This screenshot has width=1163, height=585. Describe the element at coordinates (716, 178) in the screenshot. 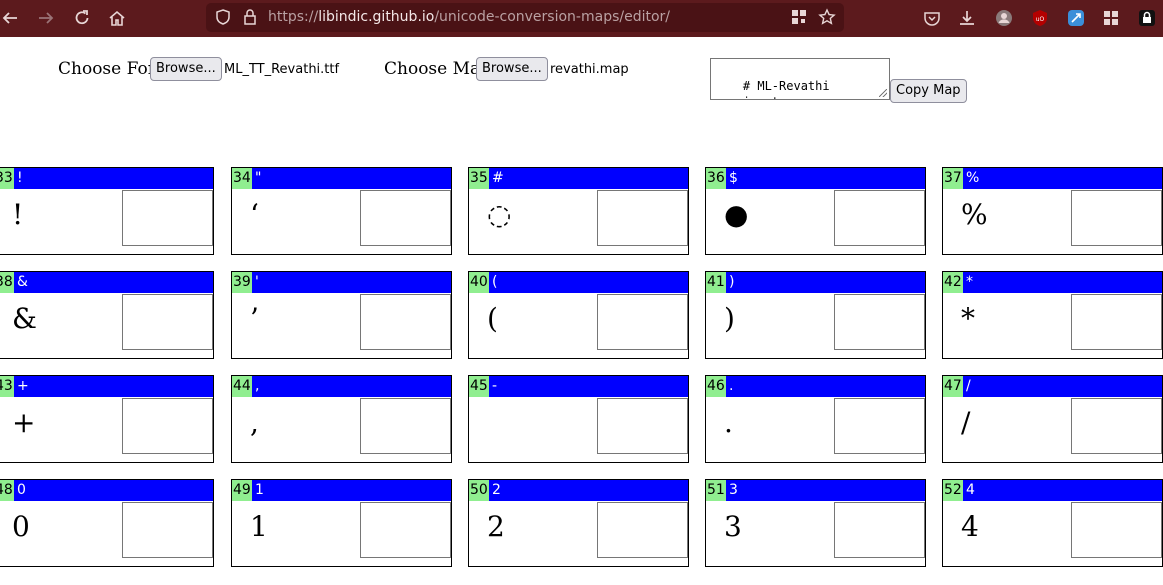

I see `char-code: 36` at that location.